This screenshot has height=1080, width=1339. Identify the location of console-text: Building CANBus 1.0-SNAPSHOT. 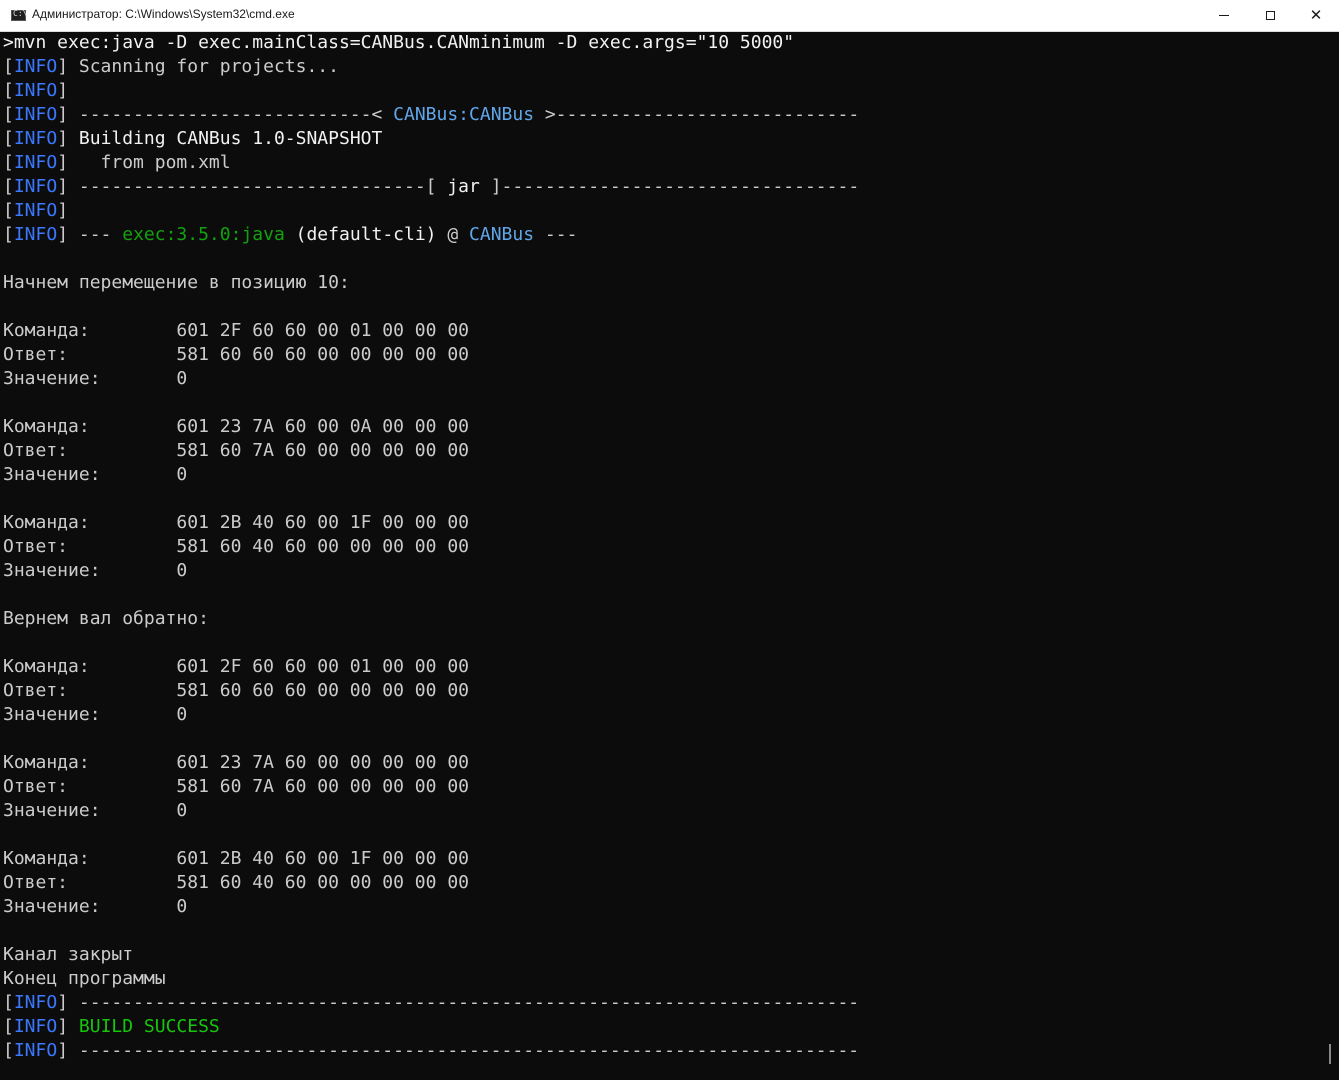
(230, 138).